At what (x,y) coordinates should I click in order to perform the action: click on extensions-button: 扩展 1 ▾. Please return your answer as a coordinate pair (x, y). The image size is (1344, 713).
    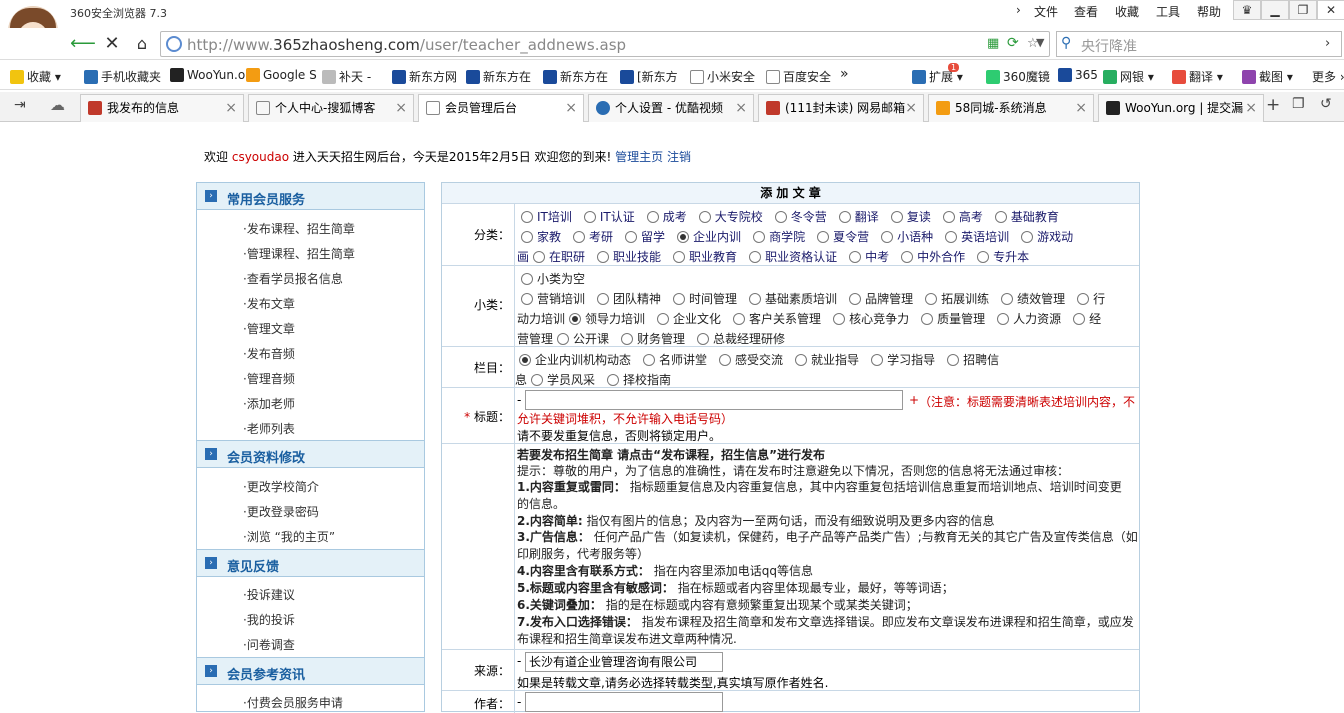
    Looking at the image, I should click on (937, 74).